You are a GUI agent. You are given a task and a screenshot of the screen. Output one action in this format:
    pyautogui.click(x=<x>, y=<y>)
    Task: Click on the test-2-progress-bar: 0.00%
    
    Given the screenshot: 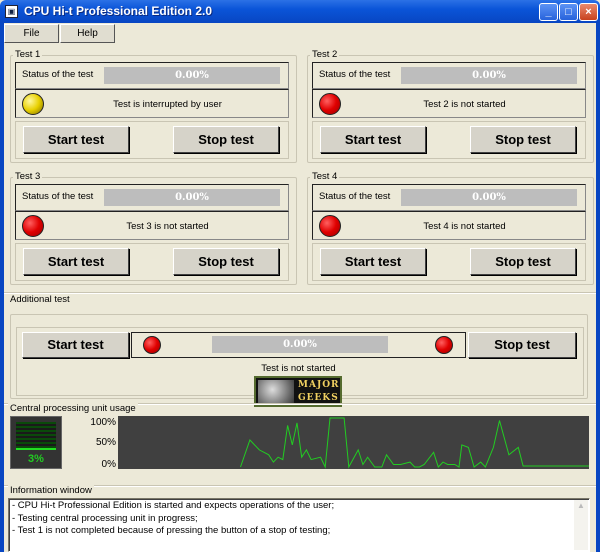 What is the action you would take?
    pyautogui.click(x=489, y=75)
    